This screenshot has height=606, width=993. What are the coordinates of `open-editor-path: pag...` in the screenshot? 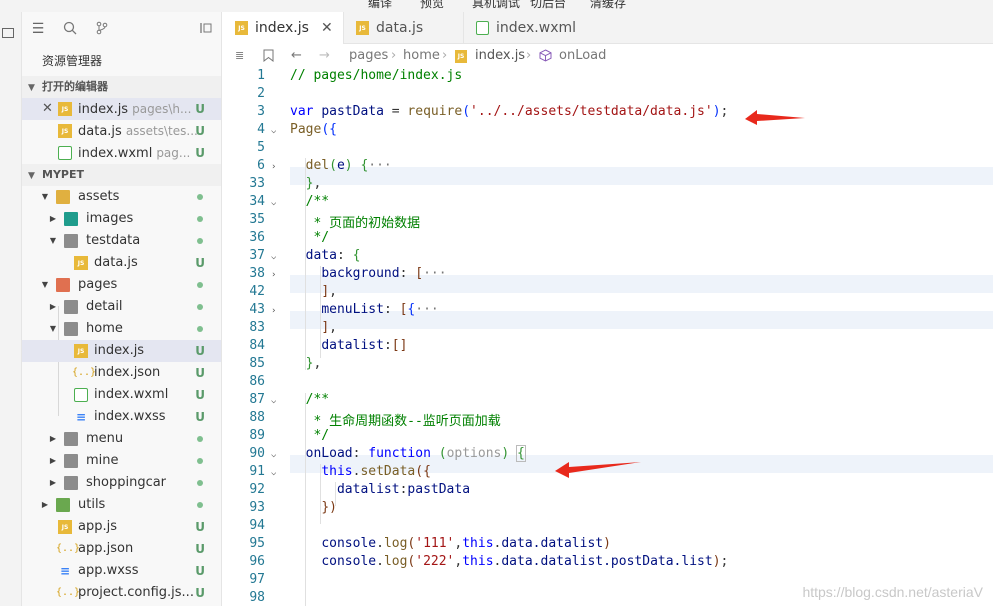 It's located at (173, 153).